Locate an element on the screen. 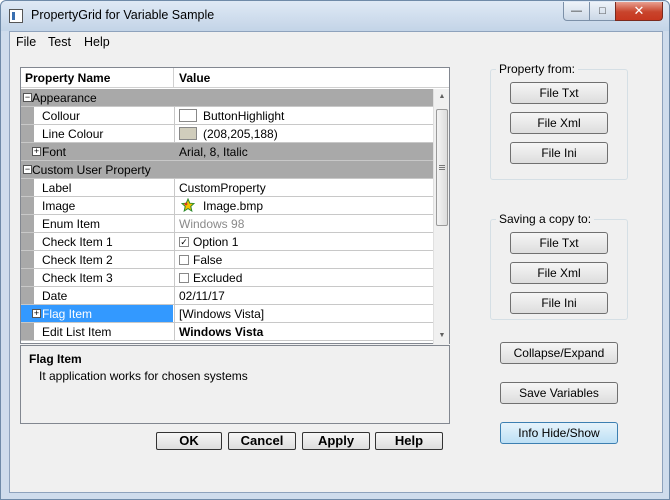  grid-row-font: + Font Arial, 8, Italic is located at coordinates (227, 152).